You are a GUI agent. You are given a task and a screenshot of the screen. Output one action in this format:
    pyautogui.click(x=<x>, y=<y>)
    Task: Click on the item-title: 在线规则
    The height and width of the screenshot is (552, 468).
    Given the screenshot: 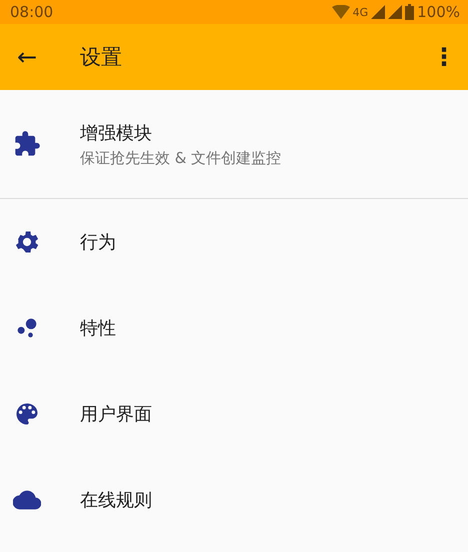 What is the action you would take?
    pyautogui.click(x=116, y=500)
    